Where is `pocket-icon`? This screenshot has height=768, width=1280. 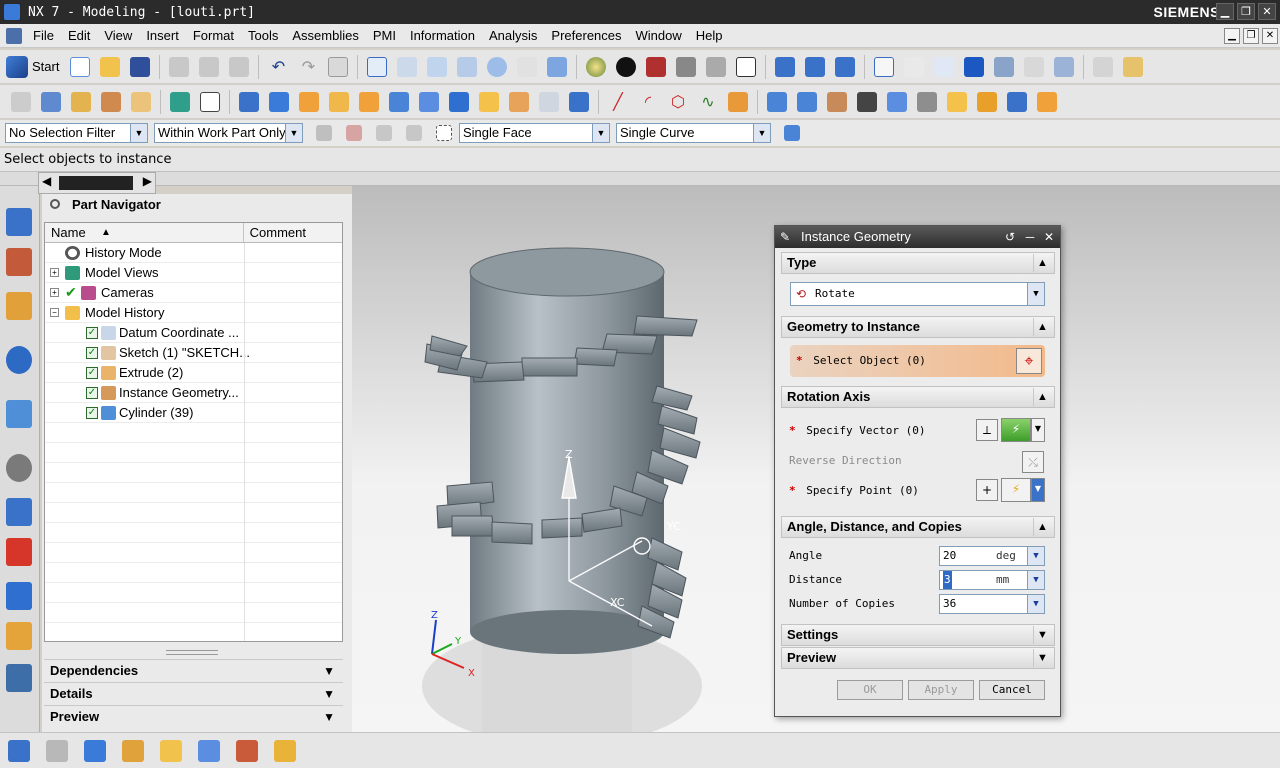 pocket-icon is located at coordinates (459, 102).